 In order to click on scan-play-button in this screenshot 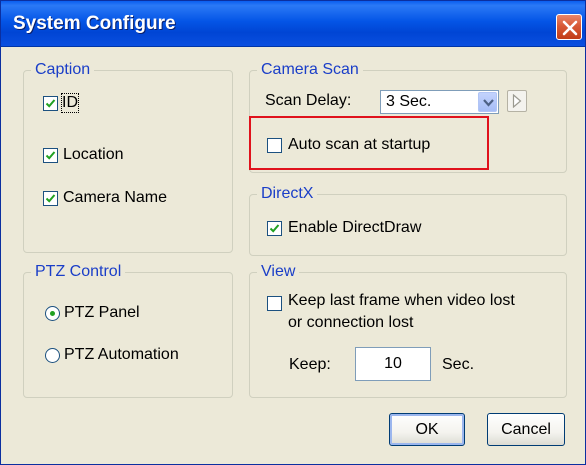, I will do `click(517, 101)`.